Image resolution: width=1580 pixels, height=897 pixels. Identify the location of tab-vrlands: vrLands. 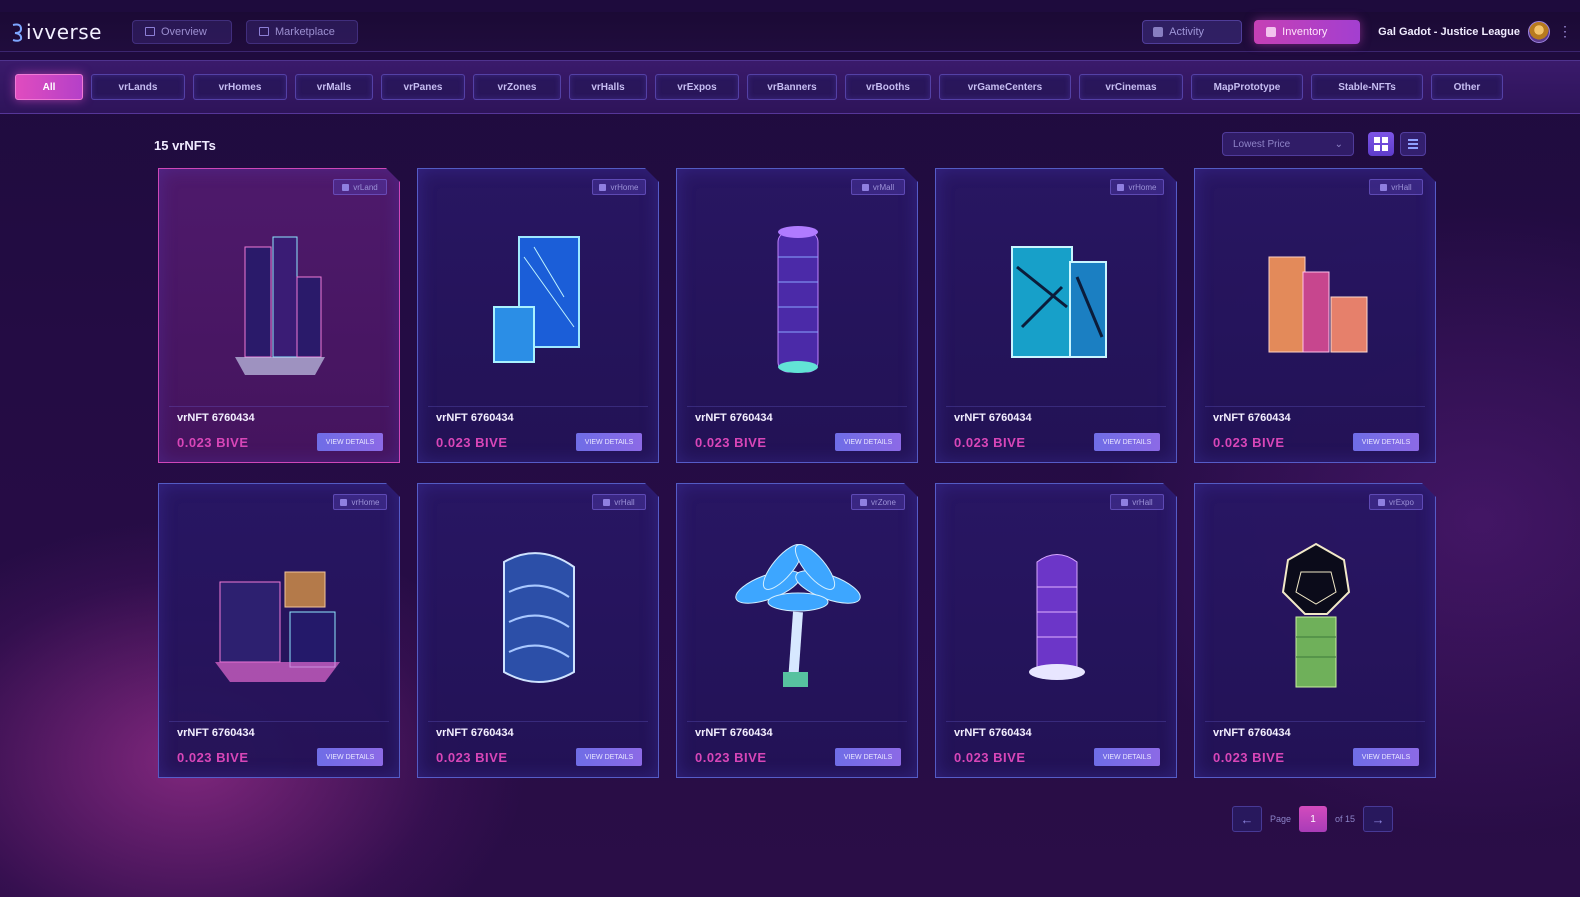
(138, 87).